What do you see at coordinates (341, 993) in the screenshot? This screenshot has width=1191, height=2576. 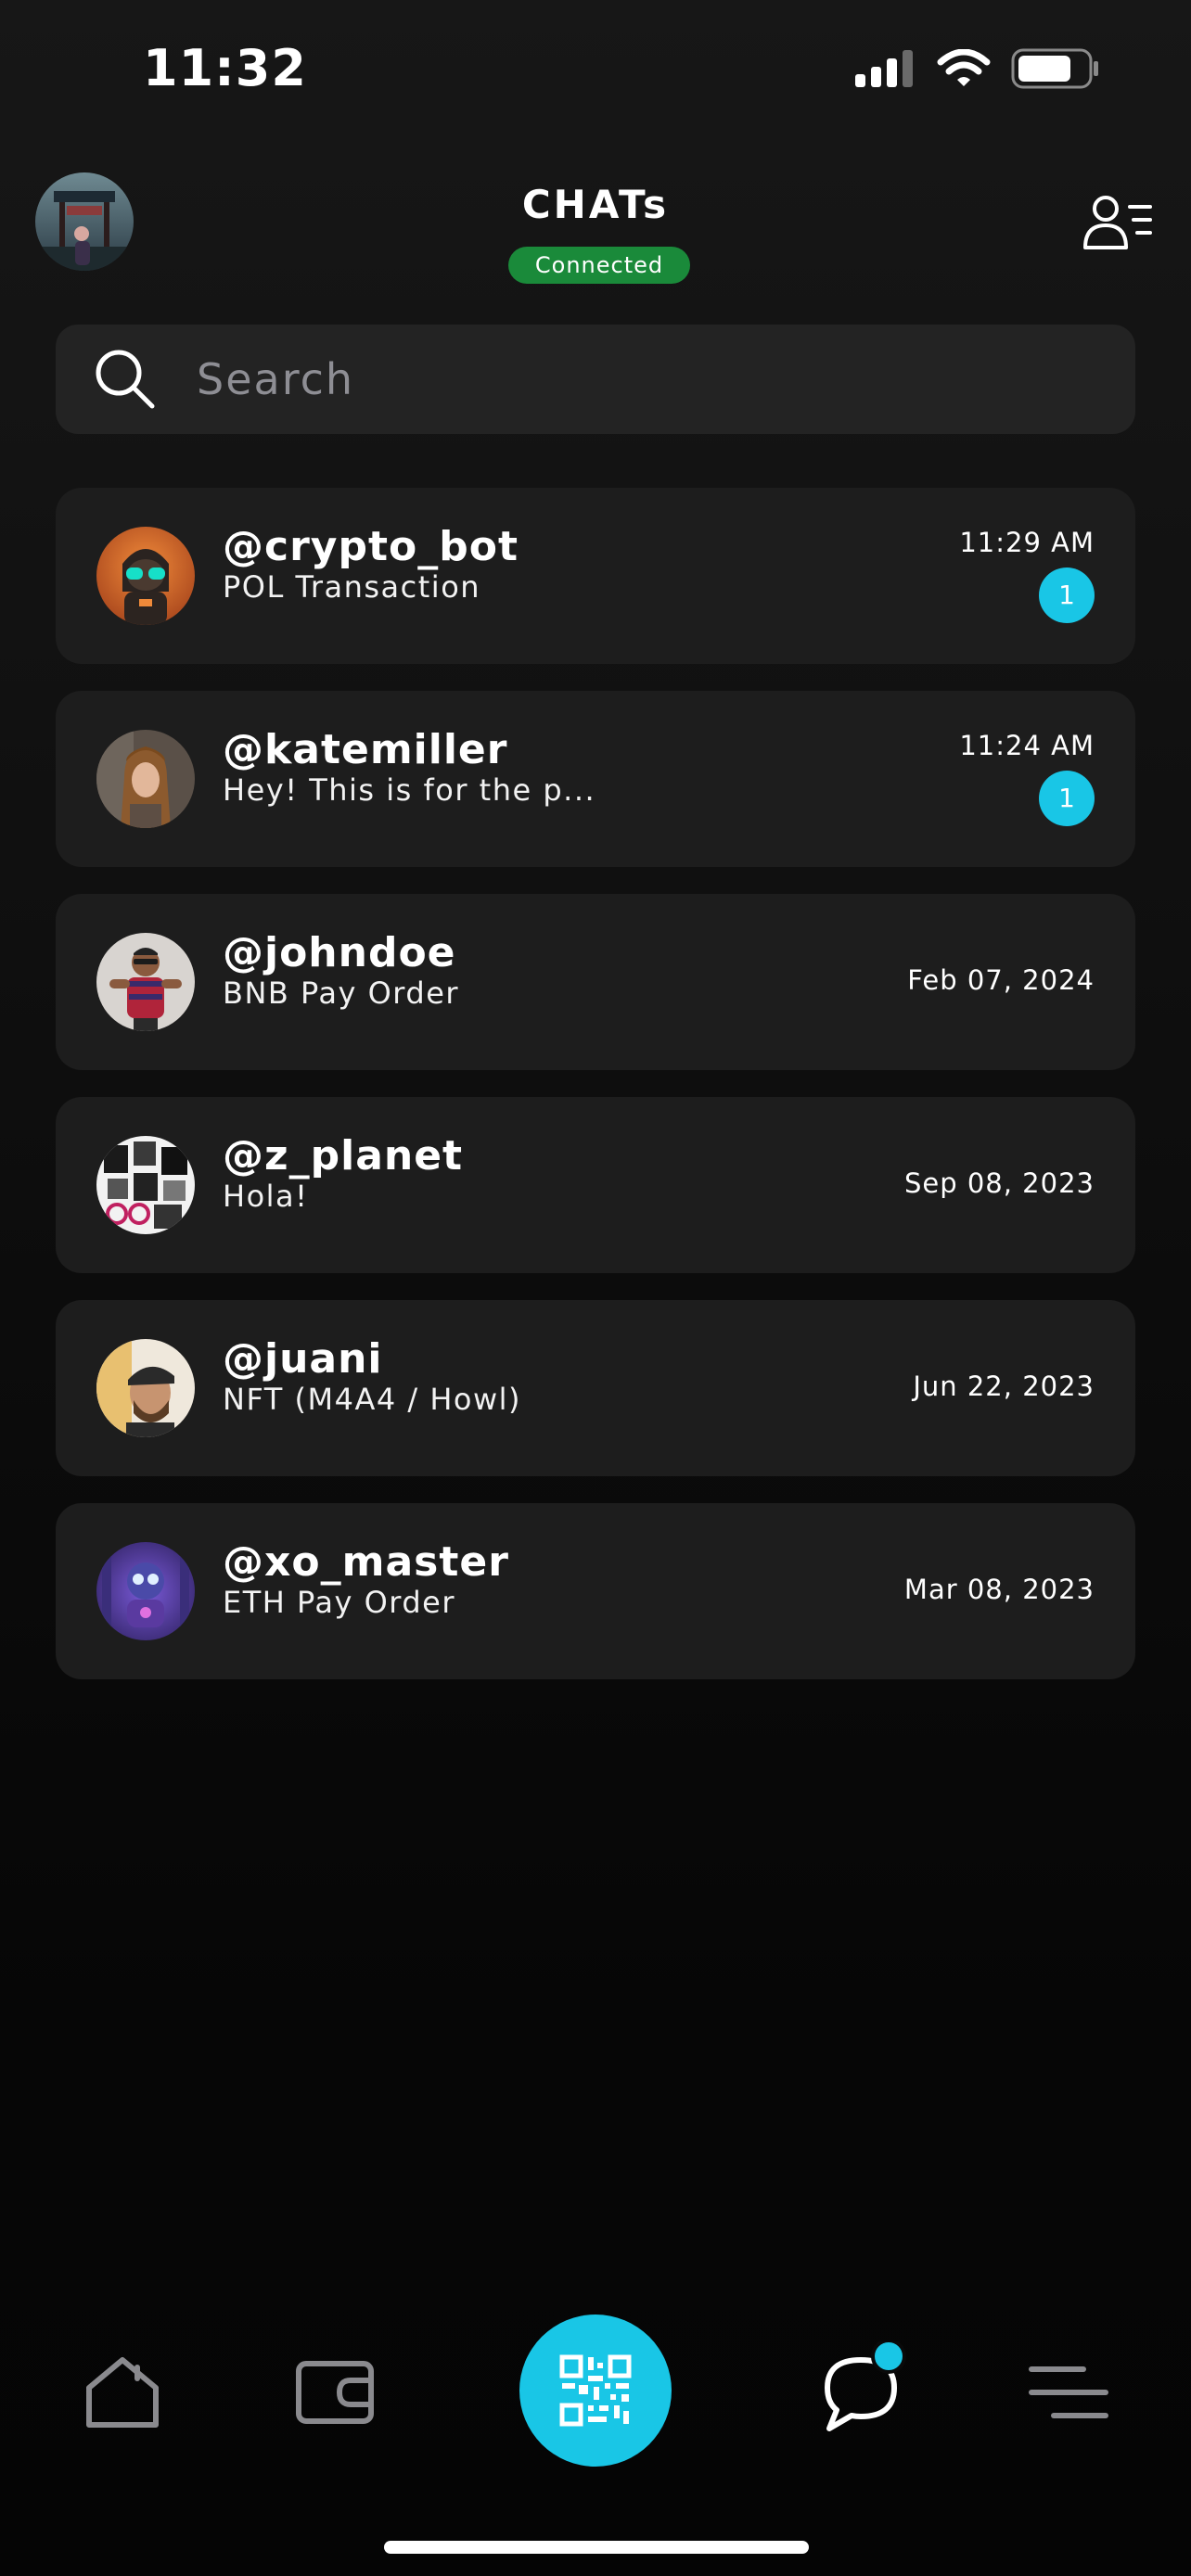 I see `chat-preview: BNB Pay Order` at bounding box center [341, 993].